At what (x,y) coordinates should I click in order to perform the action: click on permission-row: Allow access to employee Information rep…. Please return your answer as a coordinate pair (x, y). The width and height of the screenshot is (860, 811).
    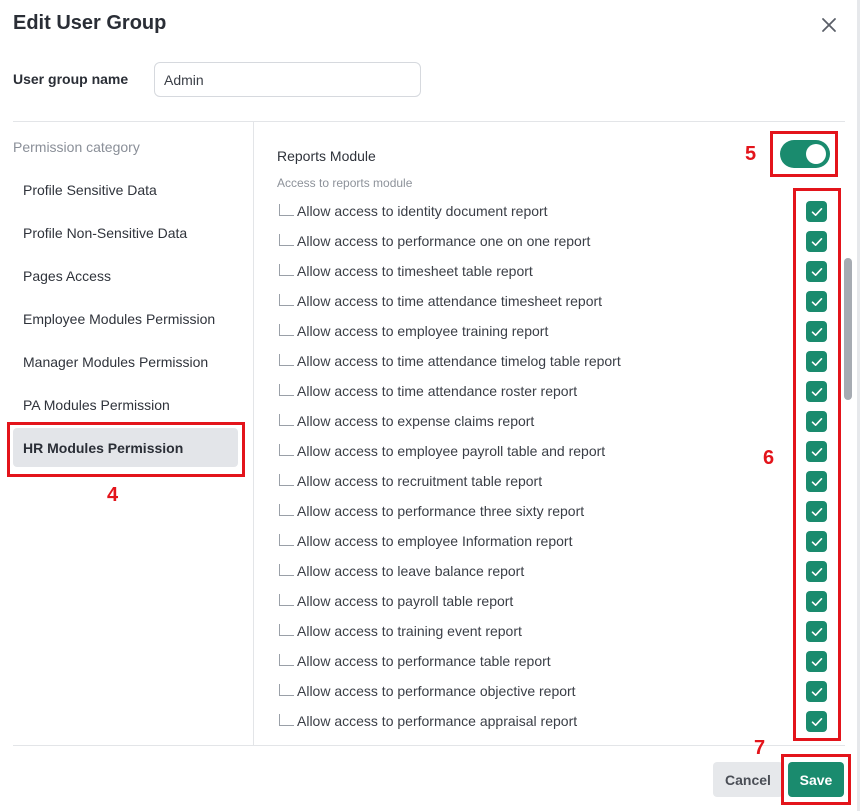
    Looking at the image, I should click on (557, 541).